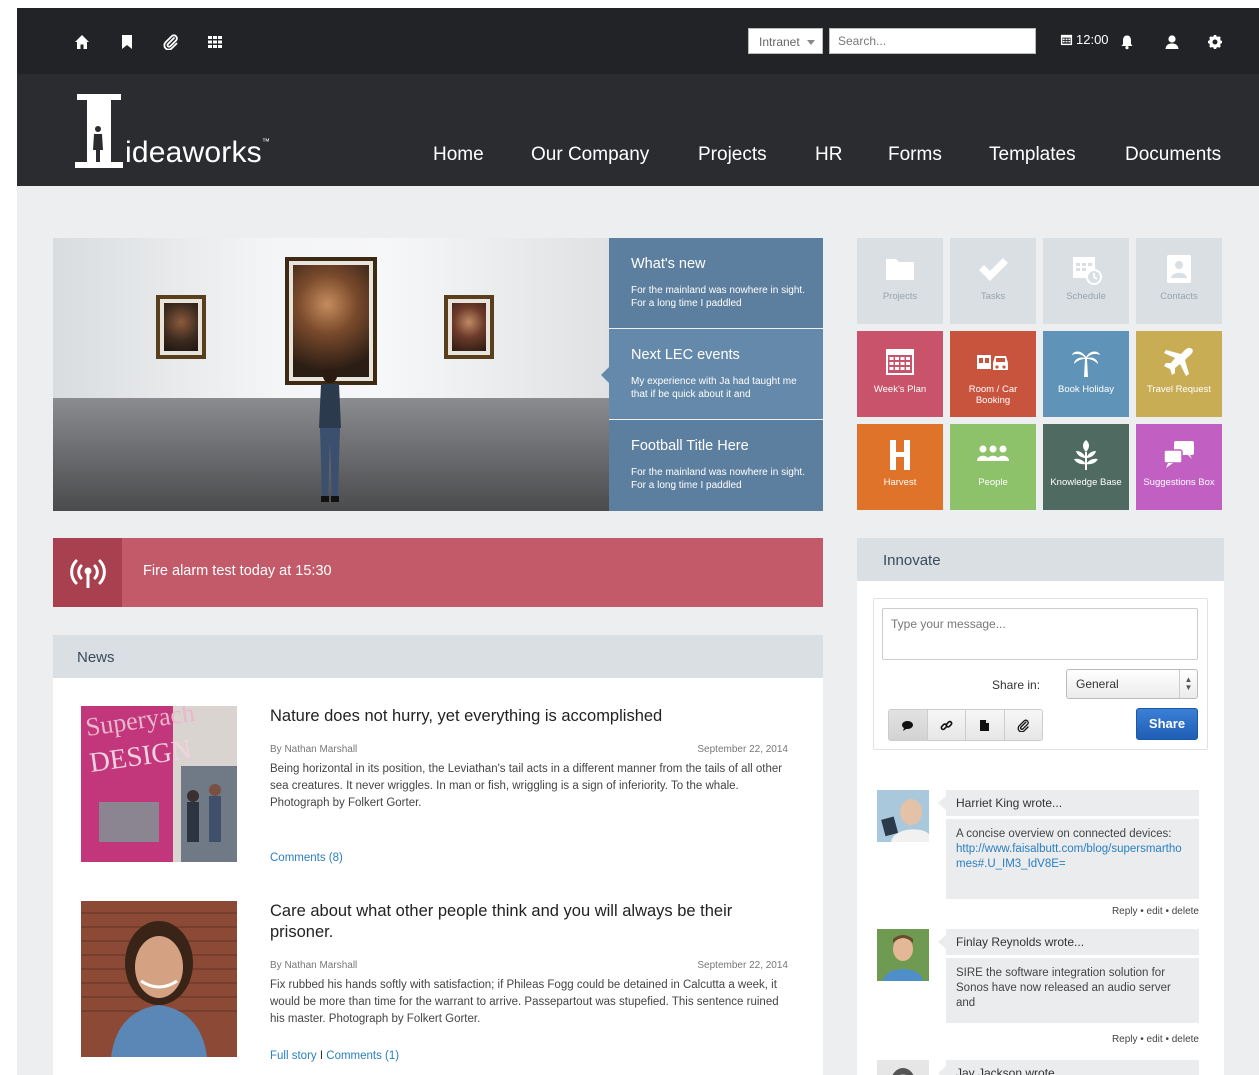 This screenshot has height=1075, width=1259. Describe the element at coordinates (99, 131) in the screenshot. I see `logo-mark-icon` at that location.